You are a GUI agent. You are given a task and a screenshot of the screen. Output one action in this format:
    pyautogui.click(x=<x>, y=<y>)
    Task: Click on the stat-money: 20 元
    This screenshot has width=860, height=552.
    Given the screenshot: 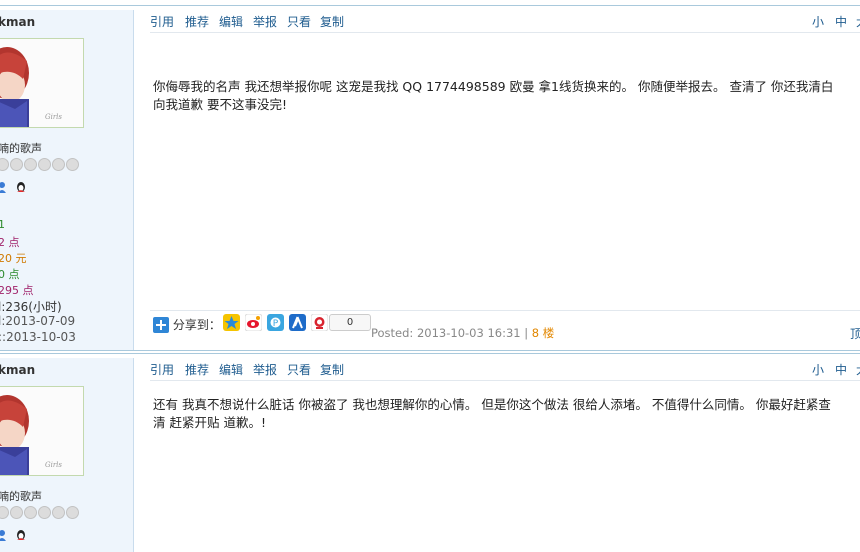 What is the action you would take?
    pyautogui.click(x=13, y=258)
    